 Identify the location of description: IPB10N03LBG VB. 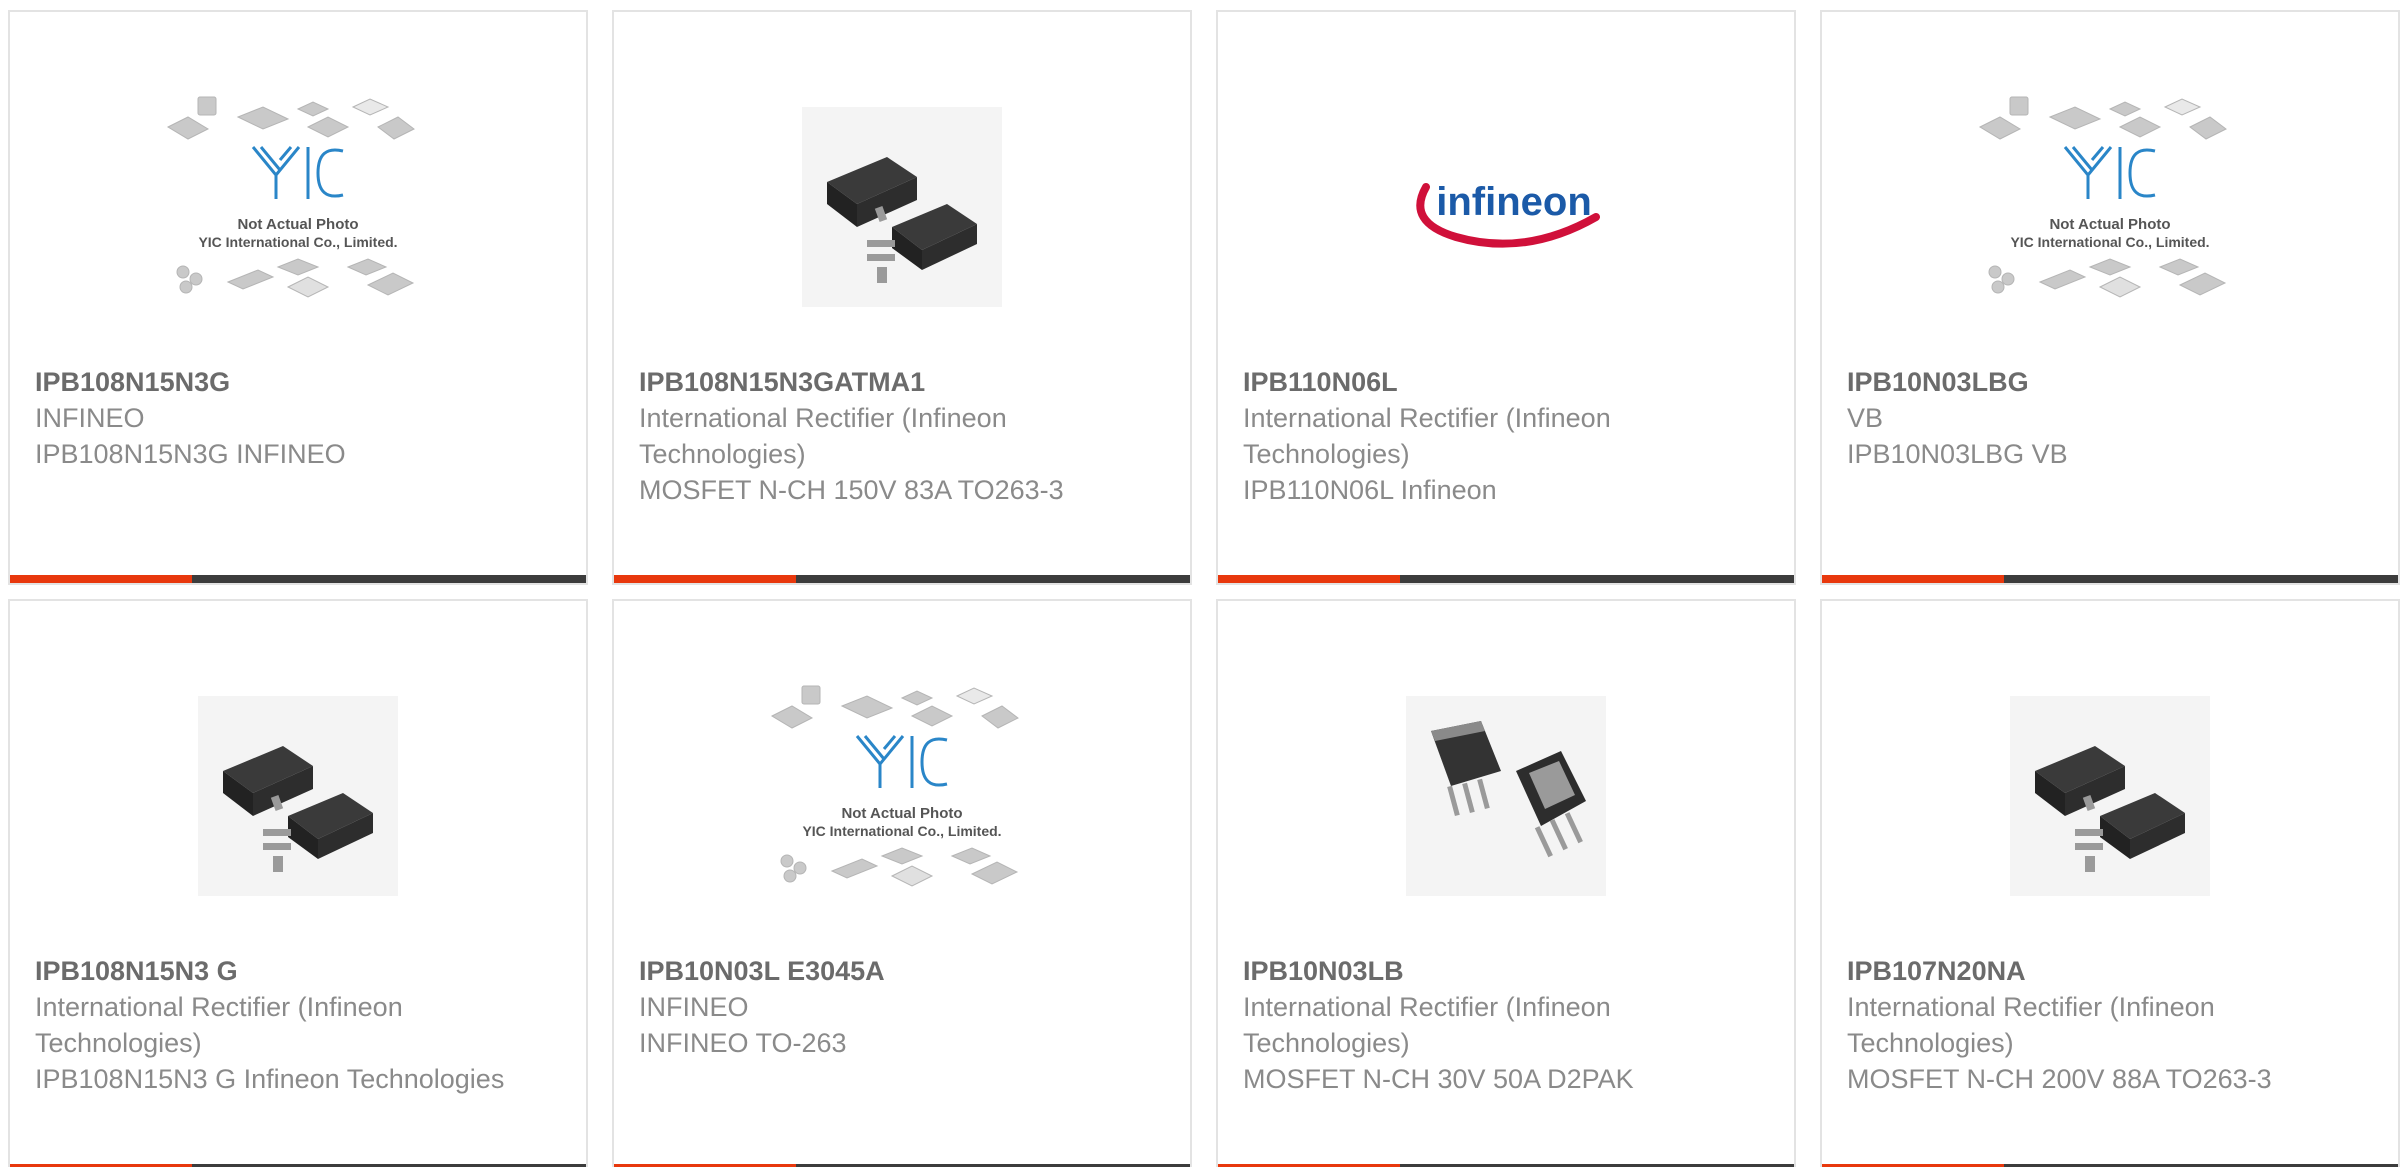
(1957, 454).